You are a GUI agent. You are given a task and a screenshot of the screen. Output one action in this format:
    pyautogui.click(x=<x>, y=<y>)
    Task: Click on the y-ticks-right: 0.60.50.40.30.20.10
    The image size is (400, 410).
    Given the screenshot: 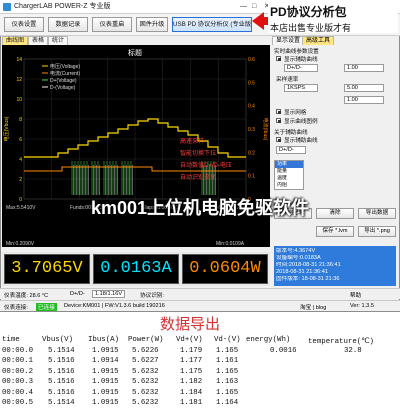 What is the action you would take?
    pyautogui.click(x=251, y=130)
    